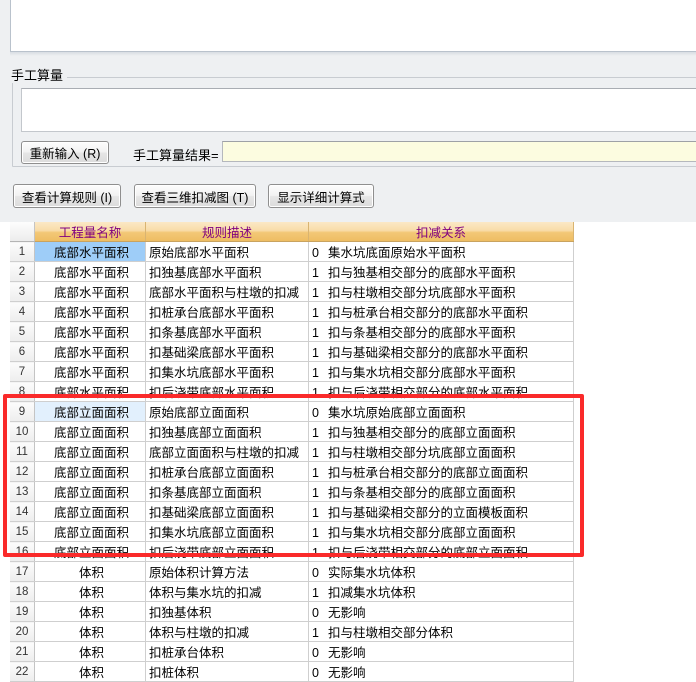 Image resolution: width=696 pixels, height=682 pixels. I want to click on cell-deduction-relation: 1 扣与柱墩相交部分体积, so click(441, 631).